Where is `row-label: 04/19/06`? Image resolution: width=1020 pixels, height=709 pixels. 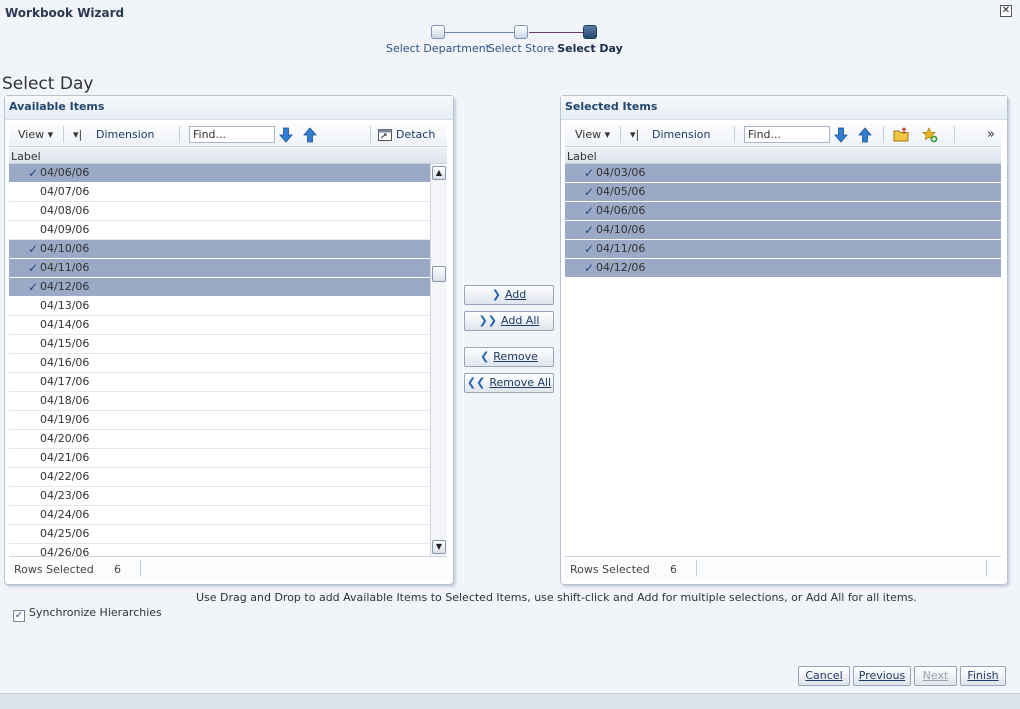
row-label: 04/19/06 is located at coordinates (65, 419).